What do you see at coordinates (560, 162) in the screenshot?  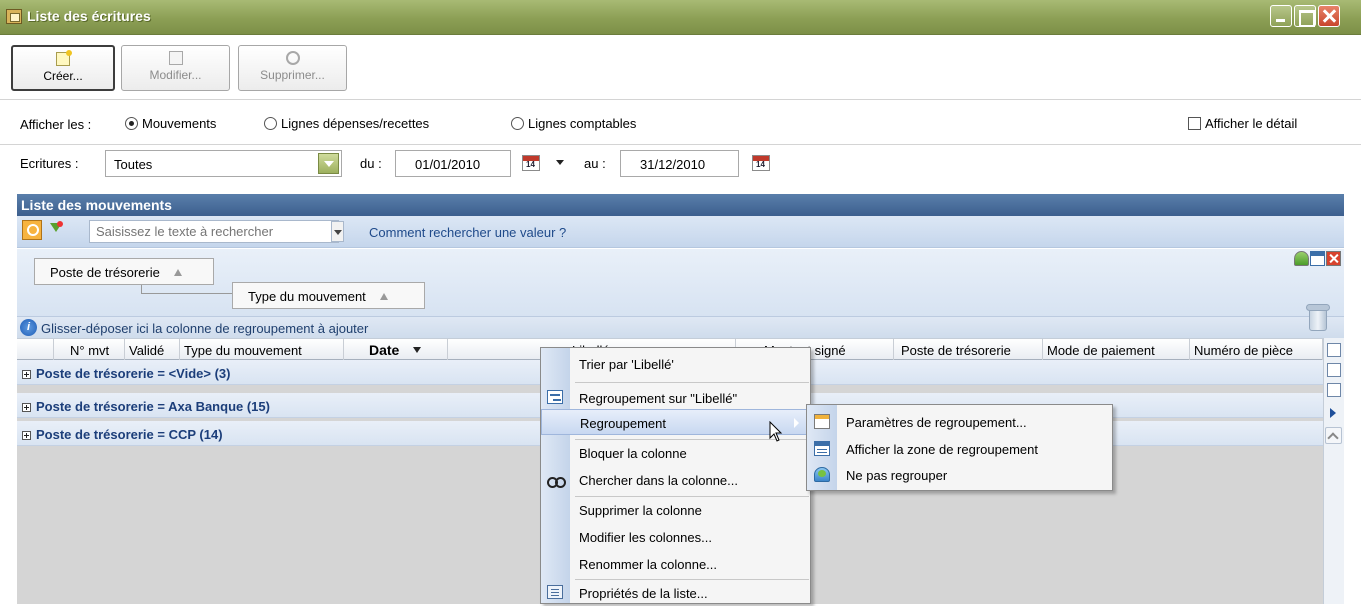 I see `dropdown-arrow-icon` at bounding box center [560, 162].